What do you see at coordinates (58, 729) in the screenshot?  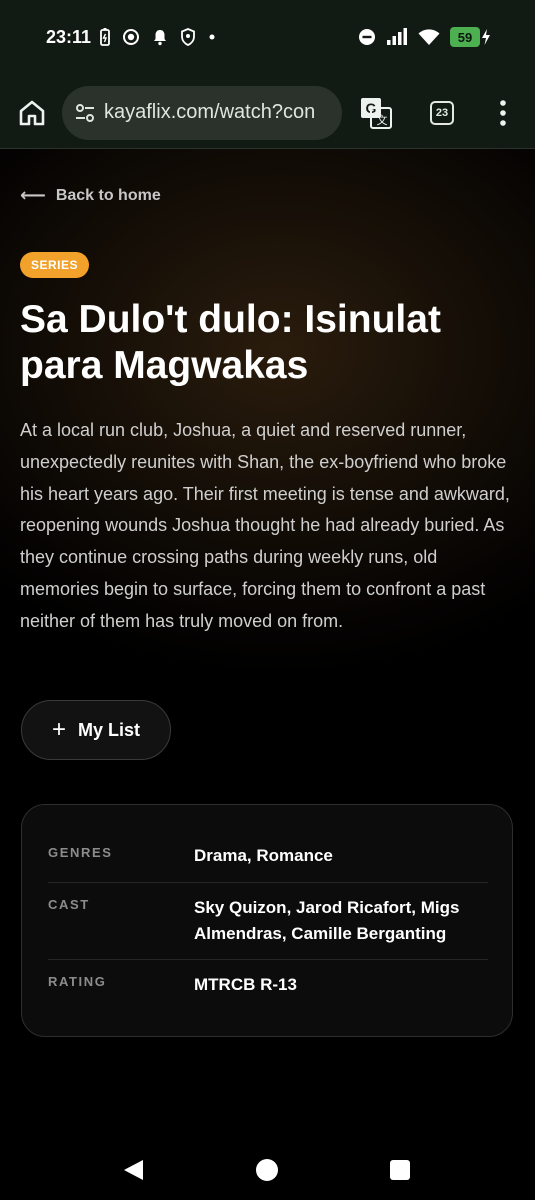 I see `plus-icon: +` at bounding box center [58, 729].